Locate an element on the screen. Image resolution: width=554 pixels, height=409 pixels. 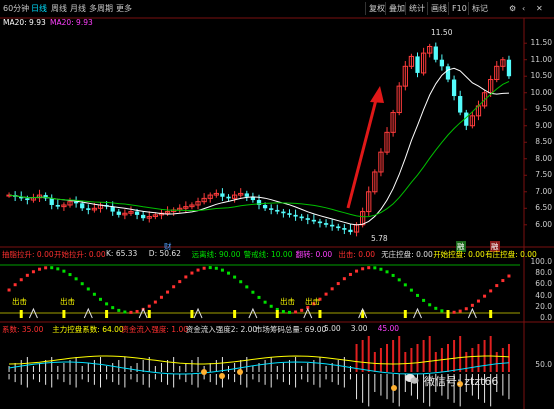
mid-indicator-value: 出击: 0.00 is located at coordinates (357, 254).